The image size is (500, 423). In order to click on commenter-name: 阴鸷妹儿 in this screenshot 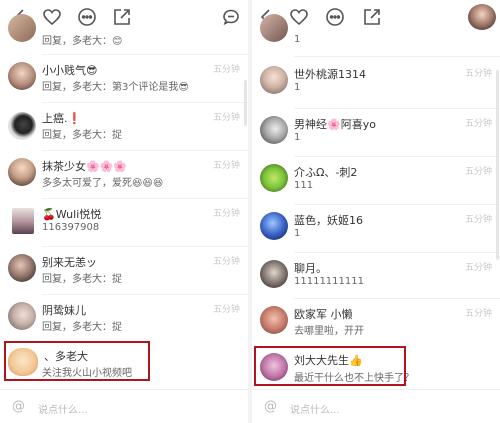, I will do `click(64, 310)`.